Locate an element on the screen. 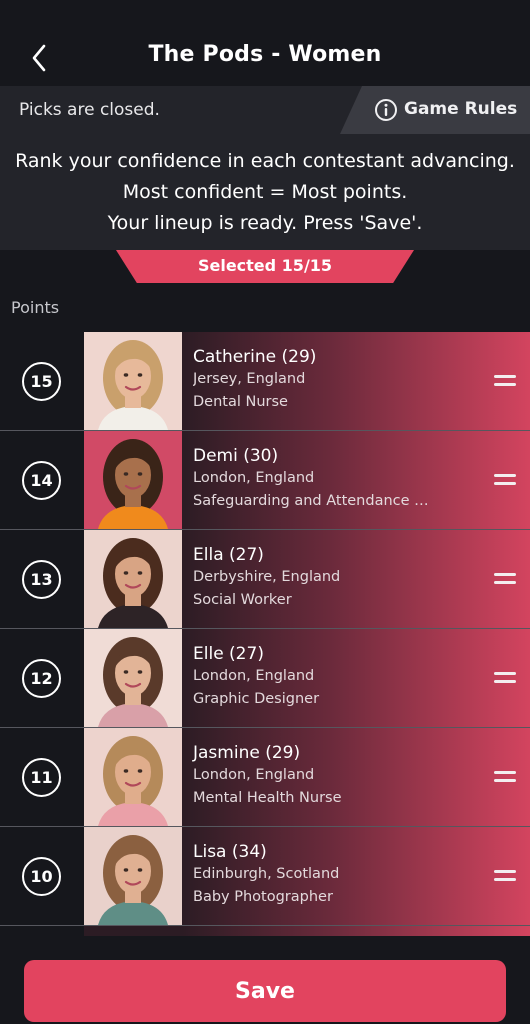 The image size is (530, 1024). info-icon is located at coordinates (386, 110).